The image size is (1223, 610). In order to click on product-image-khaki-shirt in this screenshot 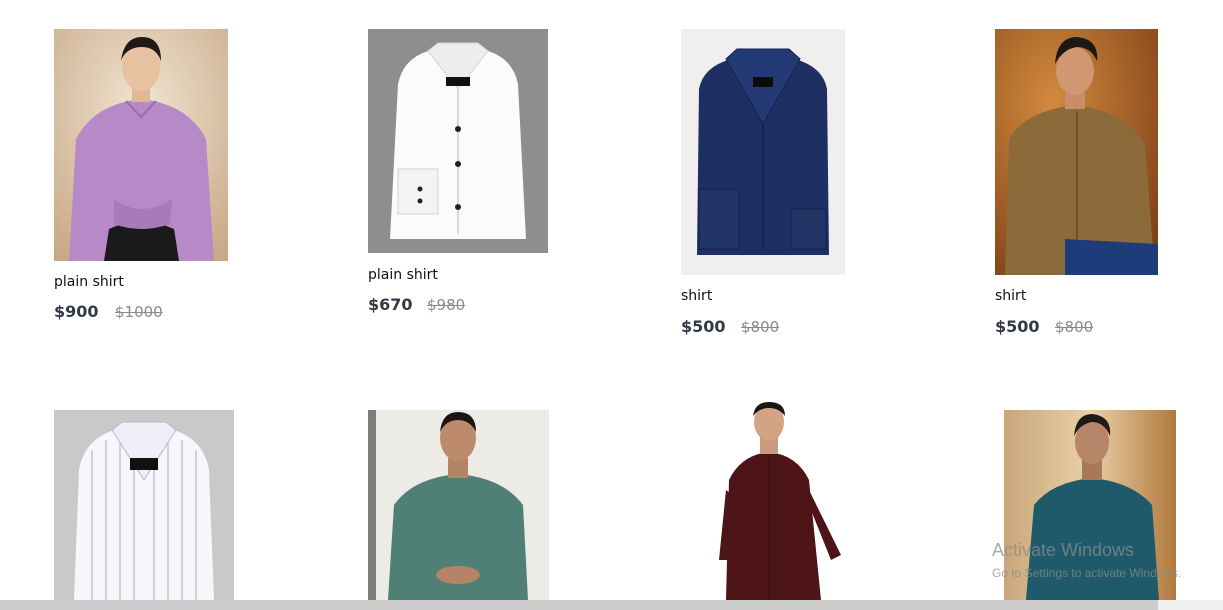, I will do `click(1076, 152)`.